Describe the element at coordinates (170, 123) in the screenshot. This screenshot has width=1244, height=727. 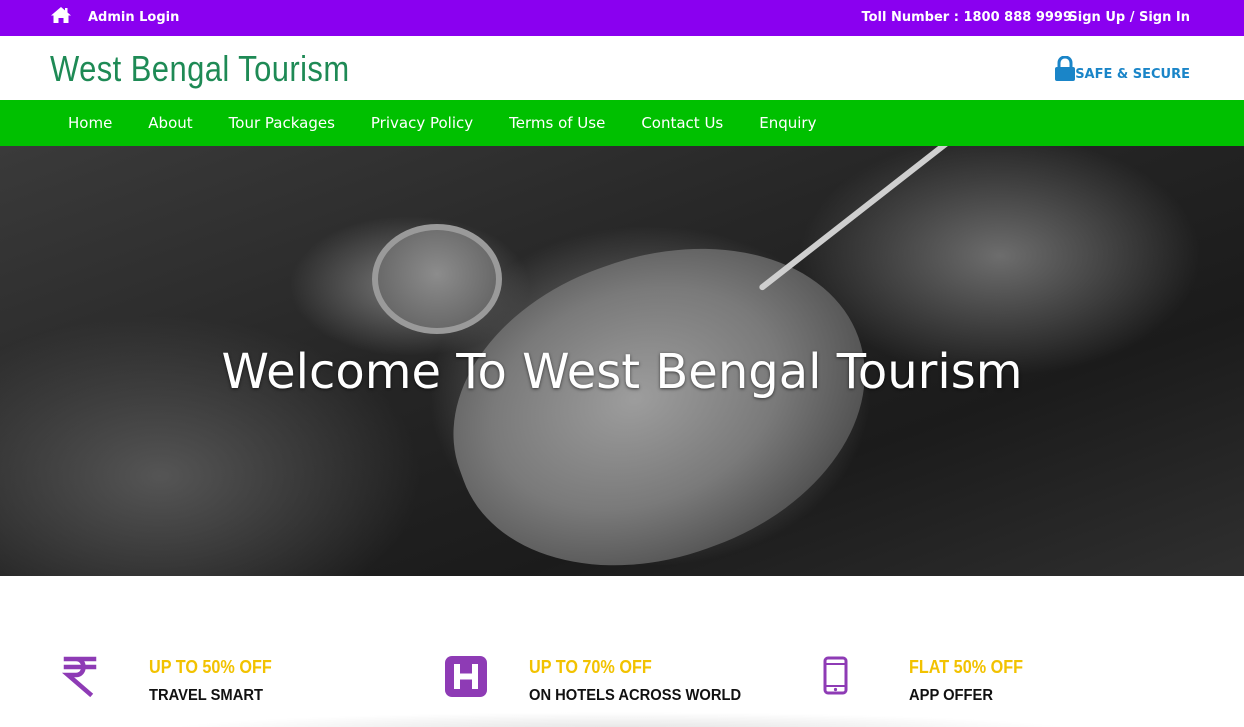
I see `nav-item-about: About` at that location.